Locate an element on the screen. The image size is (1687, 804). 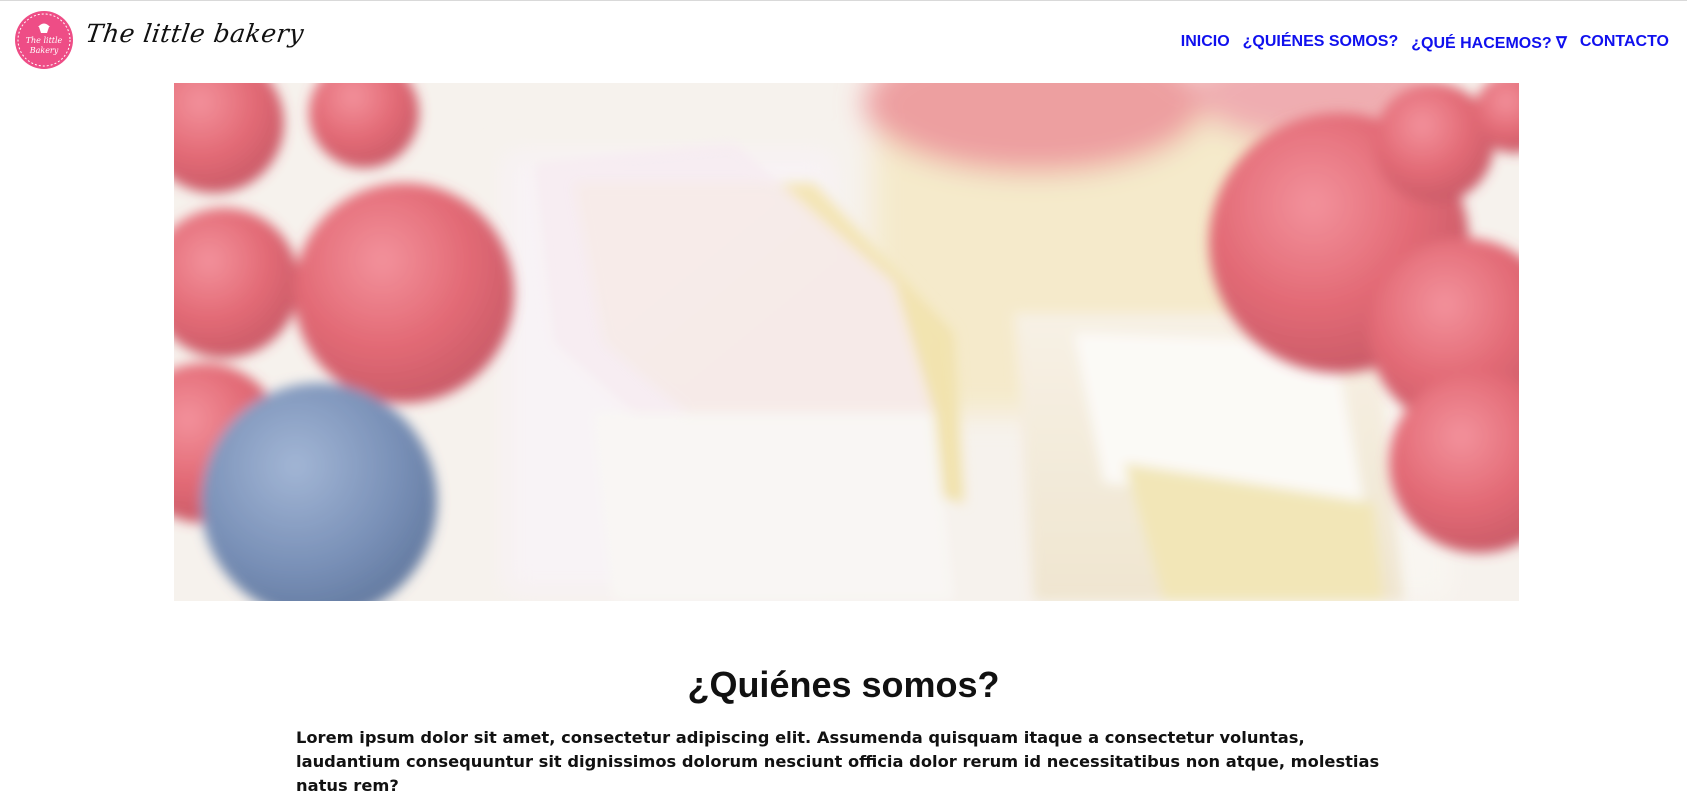
about-title: ¿Quiénes somos? is located at coordinates (843, 684).